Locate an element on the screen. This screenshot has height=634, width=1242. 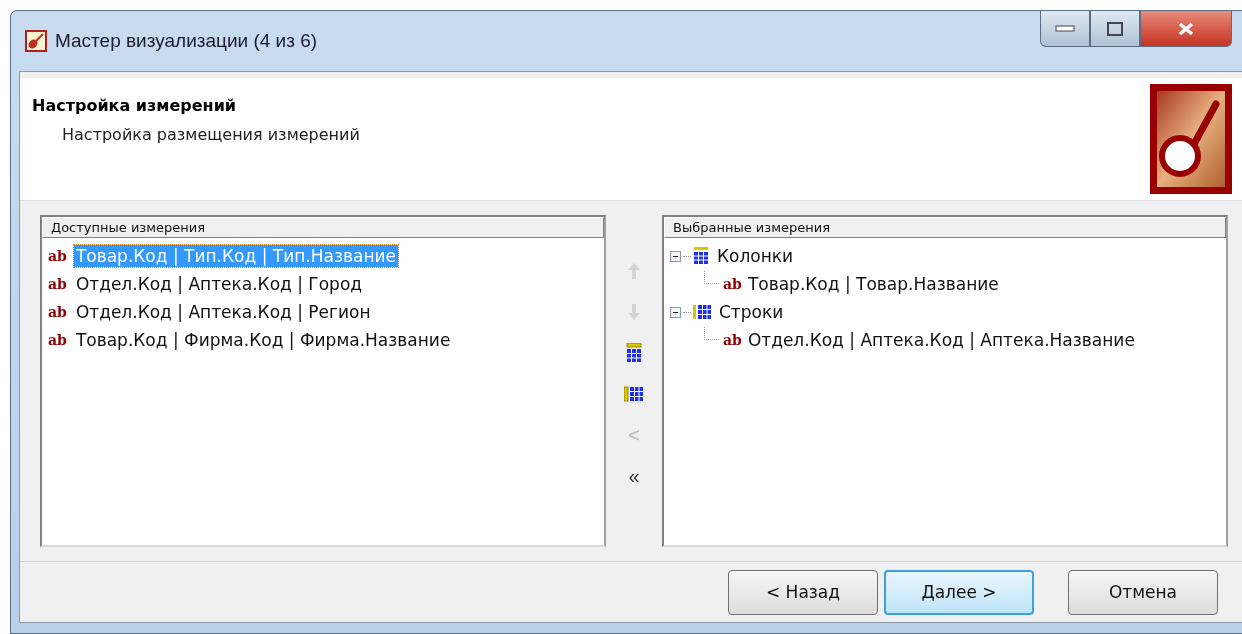
tree-group: Строки is located at coordinates (751, 312).